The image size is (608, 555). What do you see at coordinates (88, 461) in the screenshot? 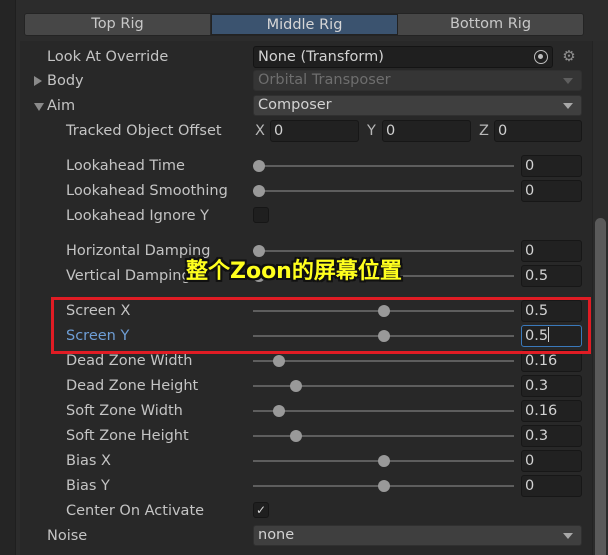
I see `bias-x-label: Bias X` at bounding box center [88, 461].